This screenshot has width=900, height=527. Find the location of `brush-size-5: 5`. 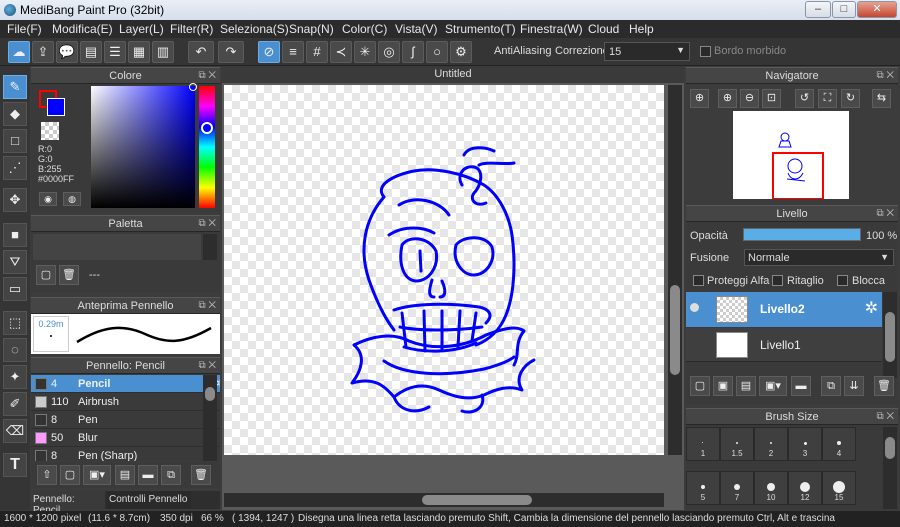

brush-size-5: 5 is located at coordinates (703, 488).